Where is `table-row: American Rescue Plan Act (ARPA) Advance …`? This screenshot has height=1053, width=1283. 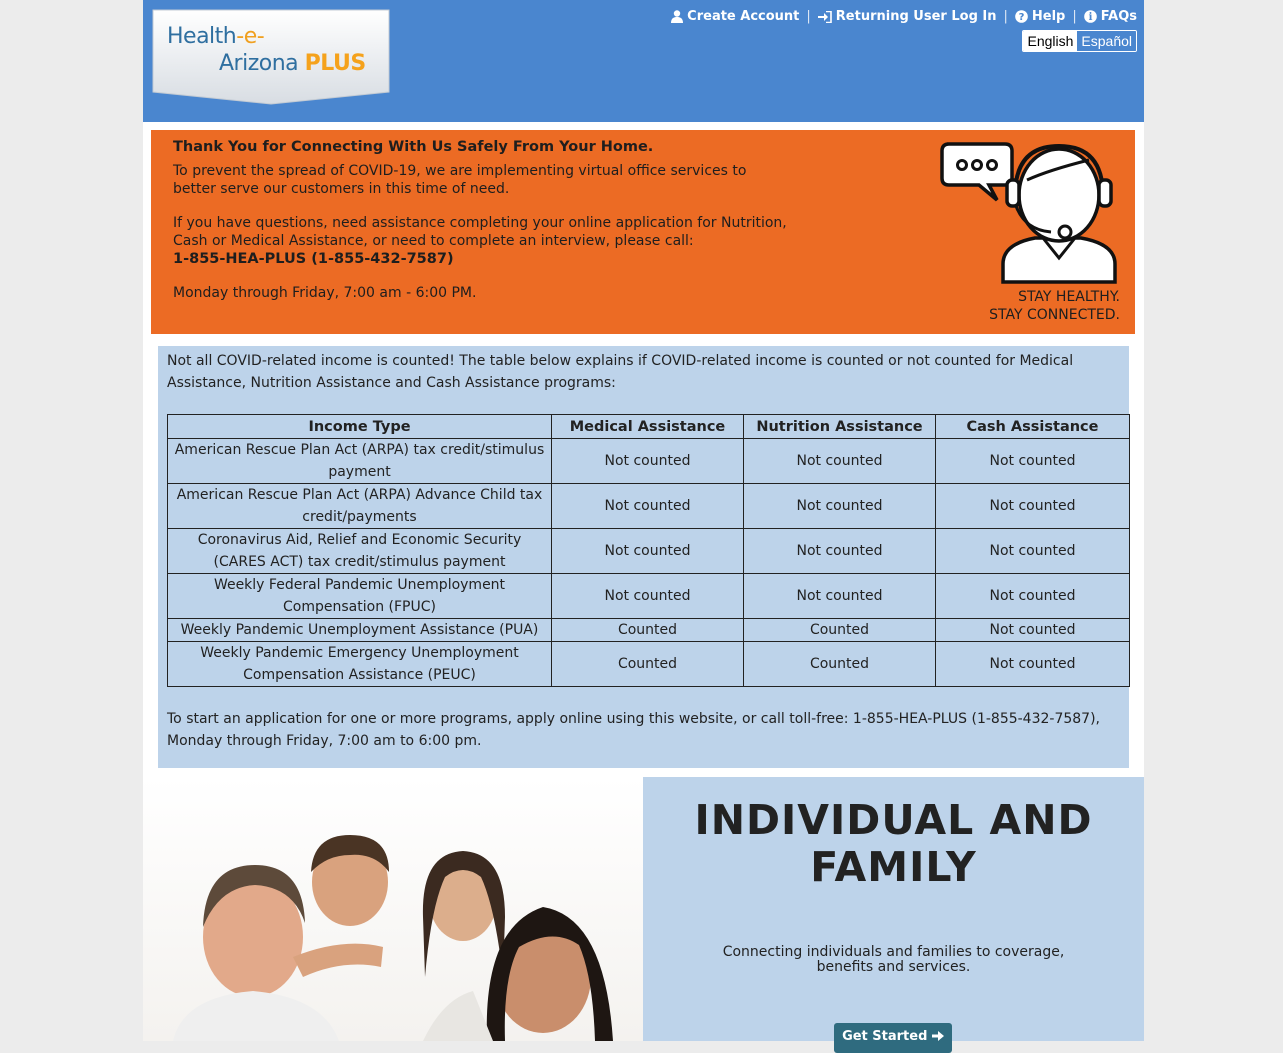
table-row: American Rescue Plan Act (ARPA) Advance … is located at coordinates (648, 506).